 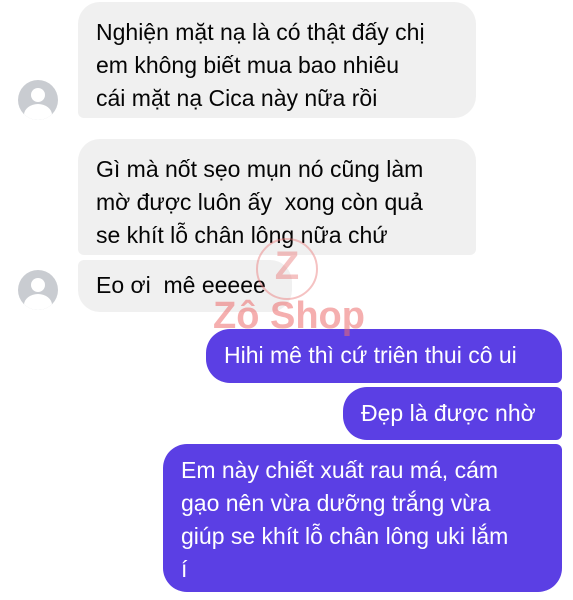 I want to click on incoming-message: Eo ơi mê eeeee, so click(x=185, y=286).